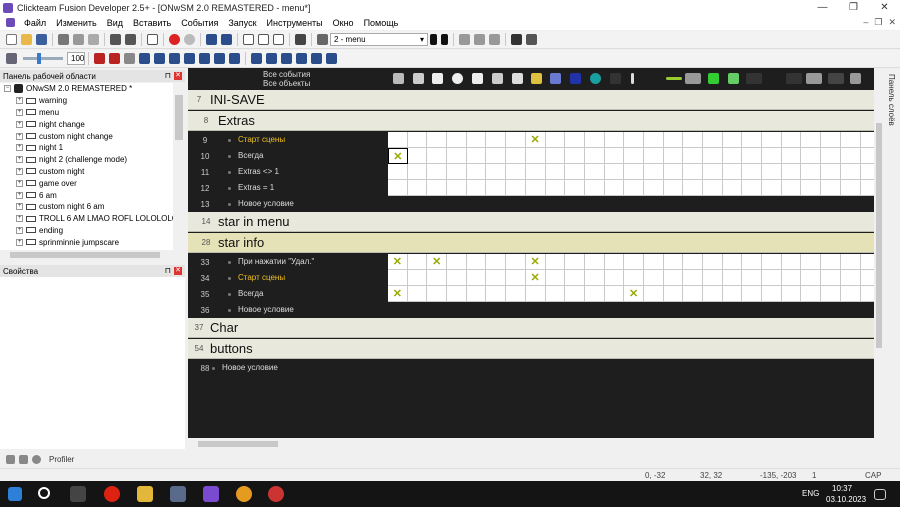  Describe the element at coordinates (41, 39) in the screenshot. I see `save-icon` at that location.